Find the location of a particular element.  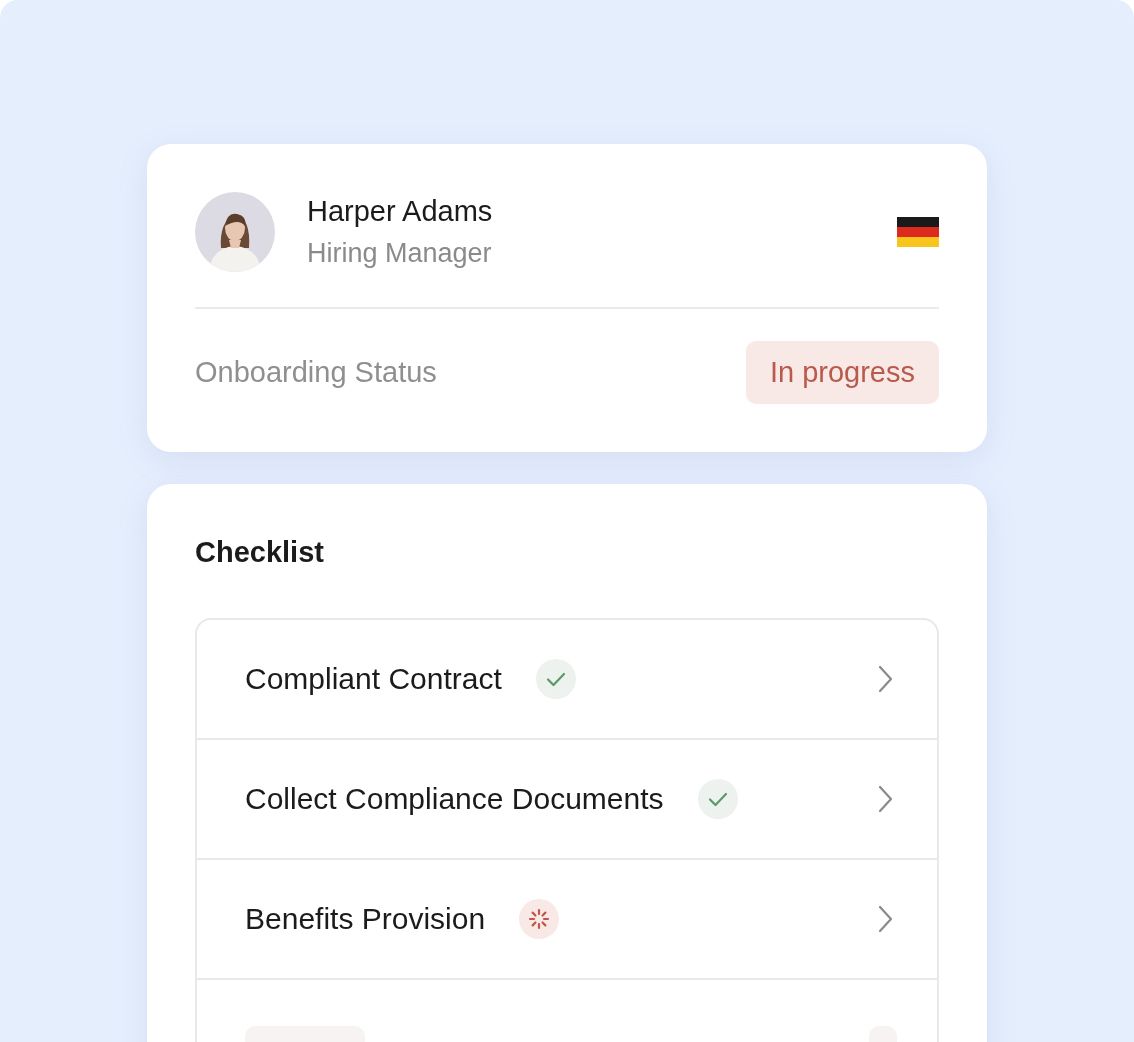

flag-icon is located at coordinates (918, 232).